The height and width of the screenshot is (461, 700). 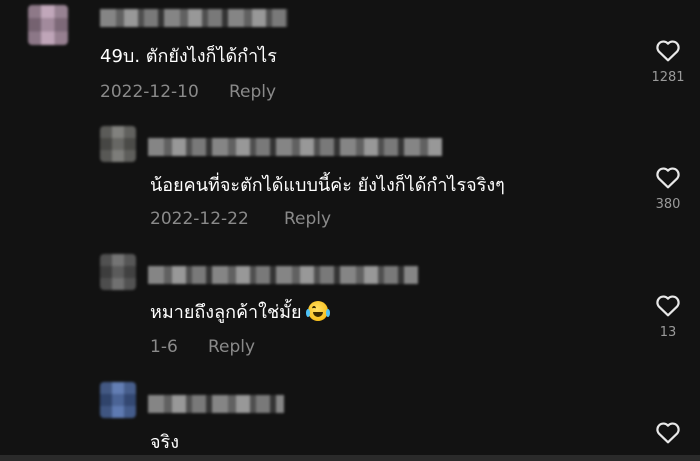 What do you see at coordinates (165, 442) in the screenshot?
I see `comment-text: จริง` at bounding box center [165, 442].